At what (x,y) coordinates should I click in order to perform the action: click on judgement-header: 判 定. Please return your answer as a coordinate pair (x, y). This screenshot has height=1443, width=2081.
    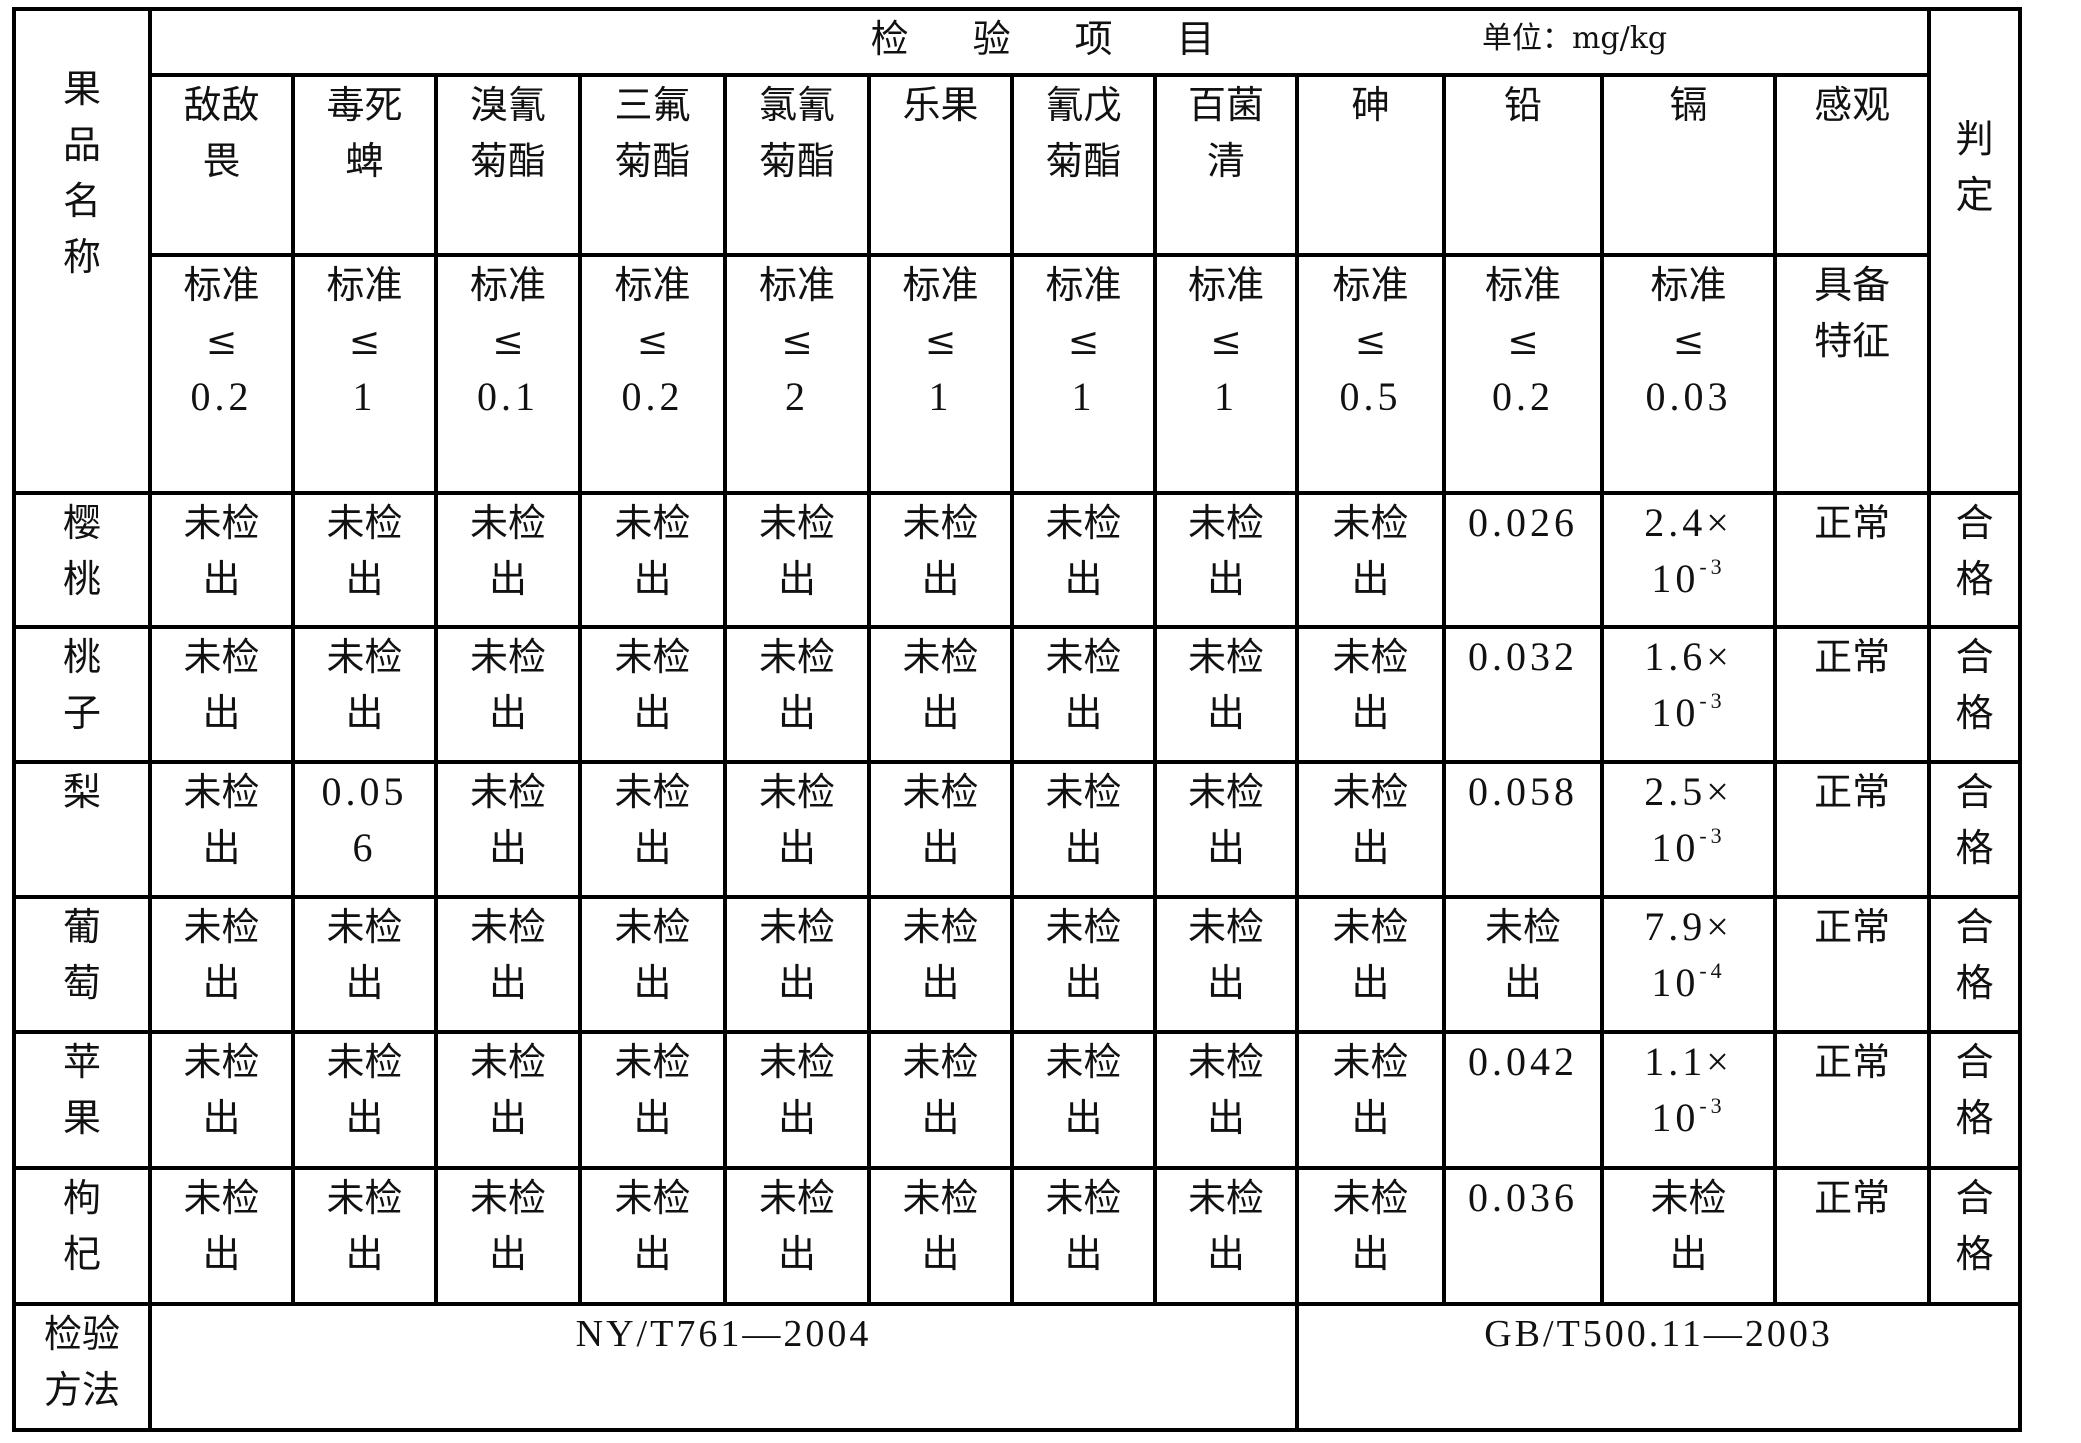
    Looking at the image, I should click on (1975, 251).